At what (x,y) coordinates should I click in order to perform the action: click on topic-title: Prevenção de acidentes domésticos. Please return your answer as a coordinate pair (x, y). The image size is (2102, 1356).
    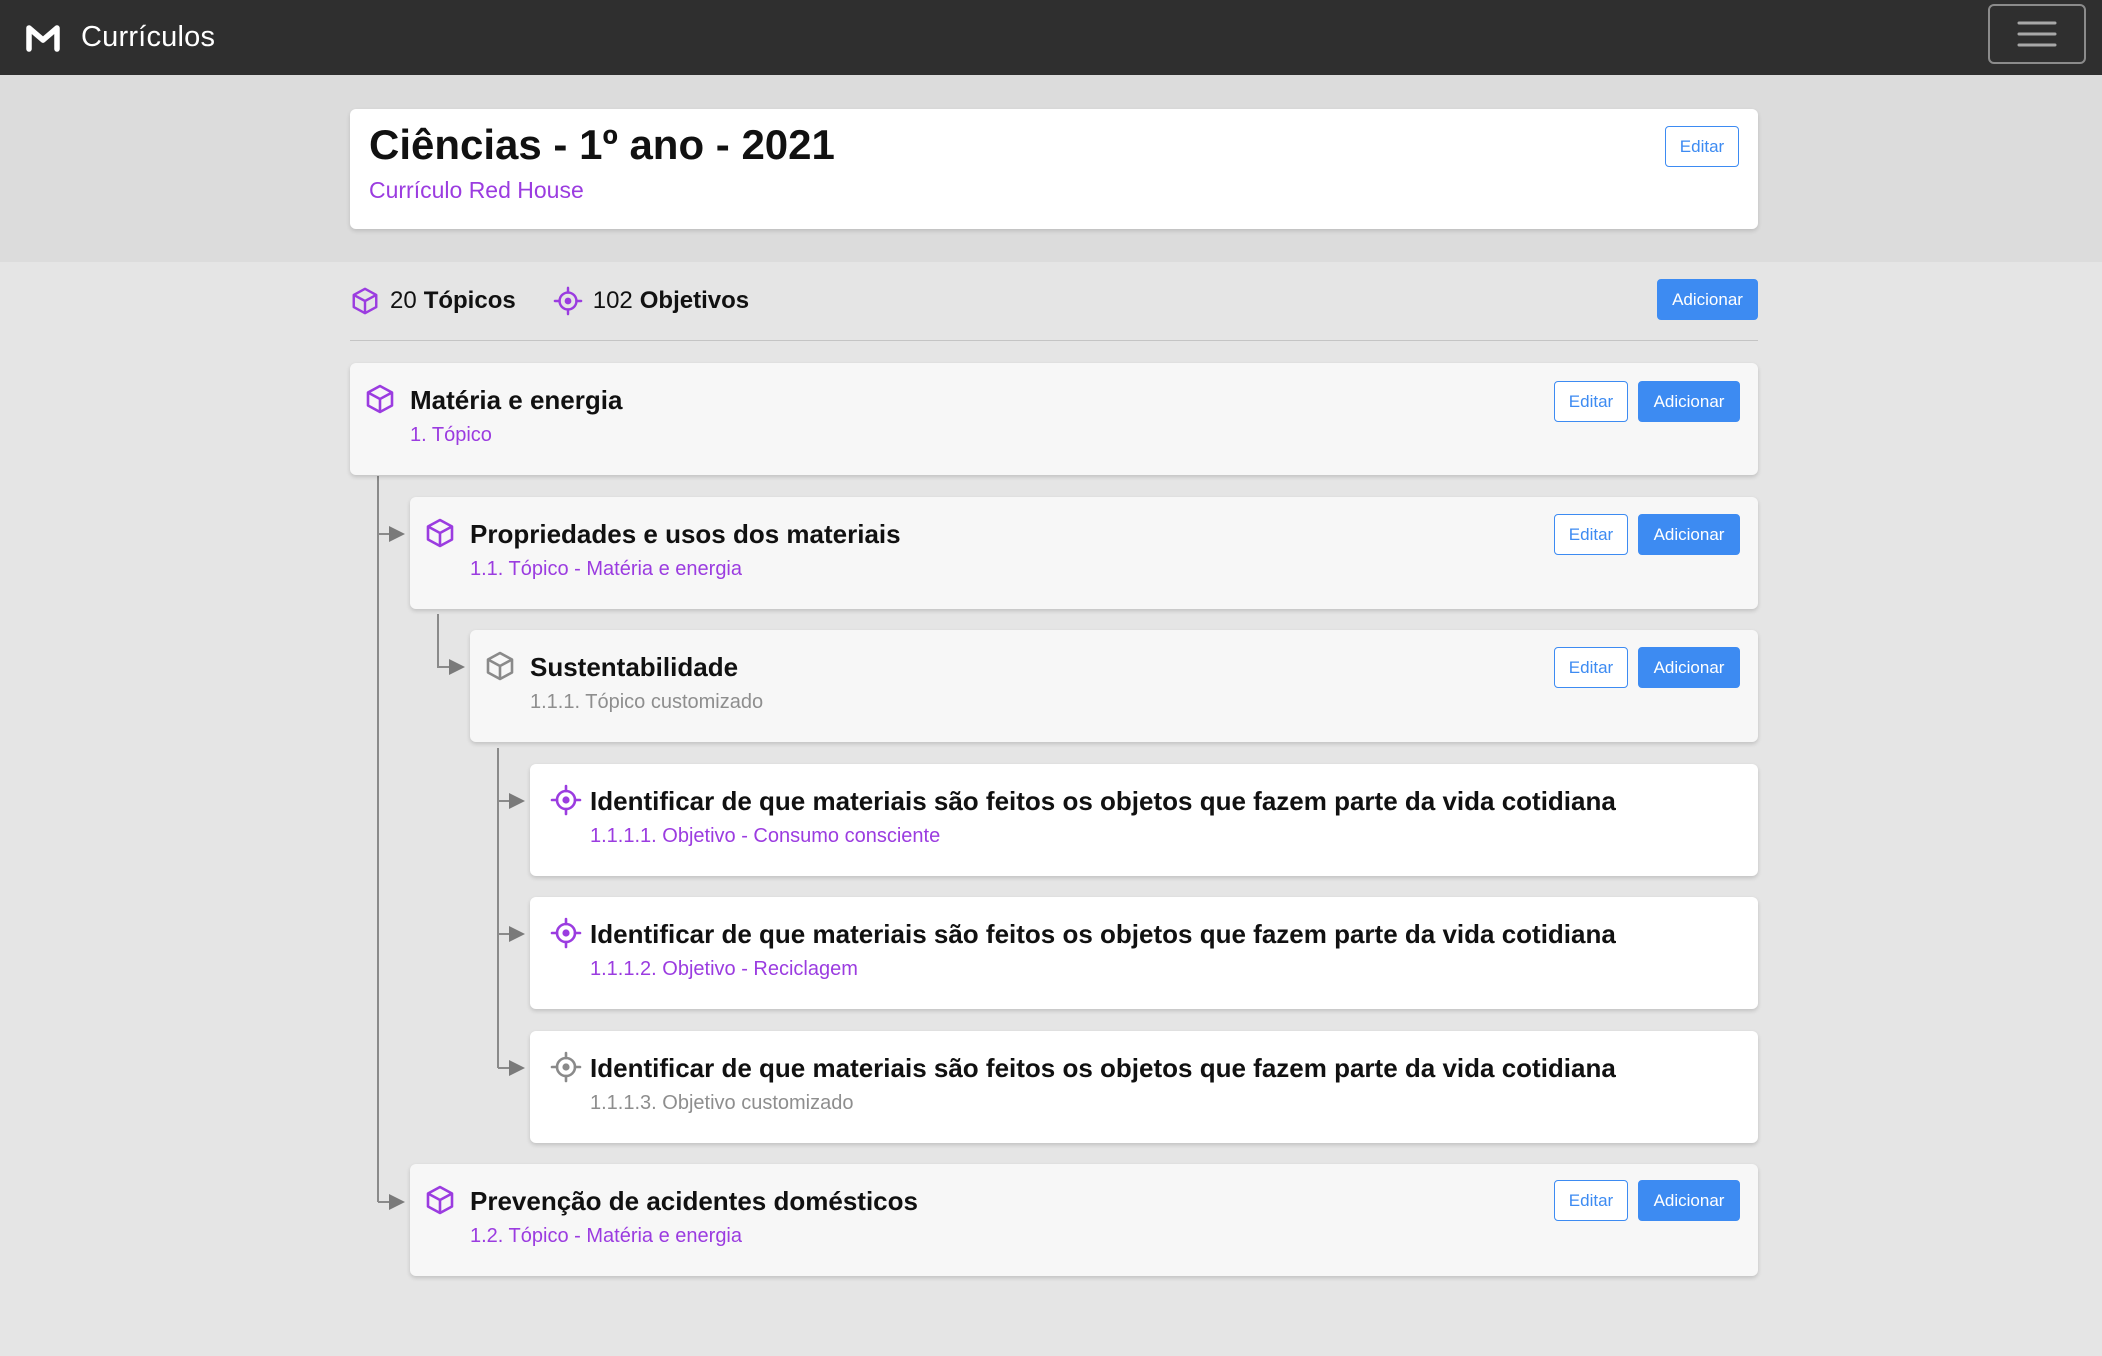
    Looking at the image, I should click on (694, 1201).